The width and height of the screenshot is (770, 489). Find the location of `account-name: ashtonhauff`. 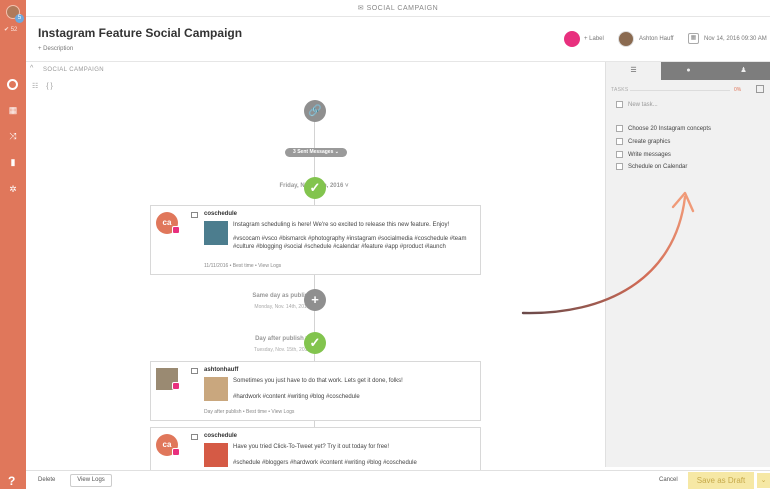

account-name: ashtonhauff is located at coordinates (221, 370).